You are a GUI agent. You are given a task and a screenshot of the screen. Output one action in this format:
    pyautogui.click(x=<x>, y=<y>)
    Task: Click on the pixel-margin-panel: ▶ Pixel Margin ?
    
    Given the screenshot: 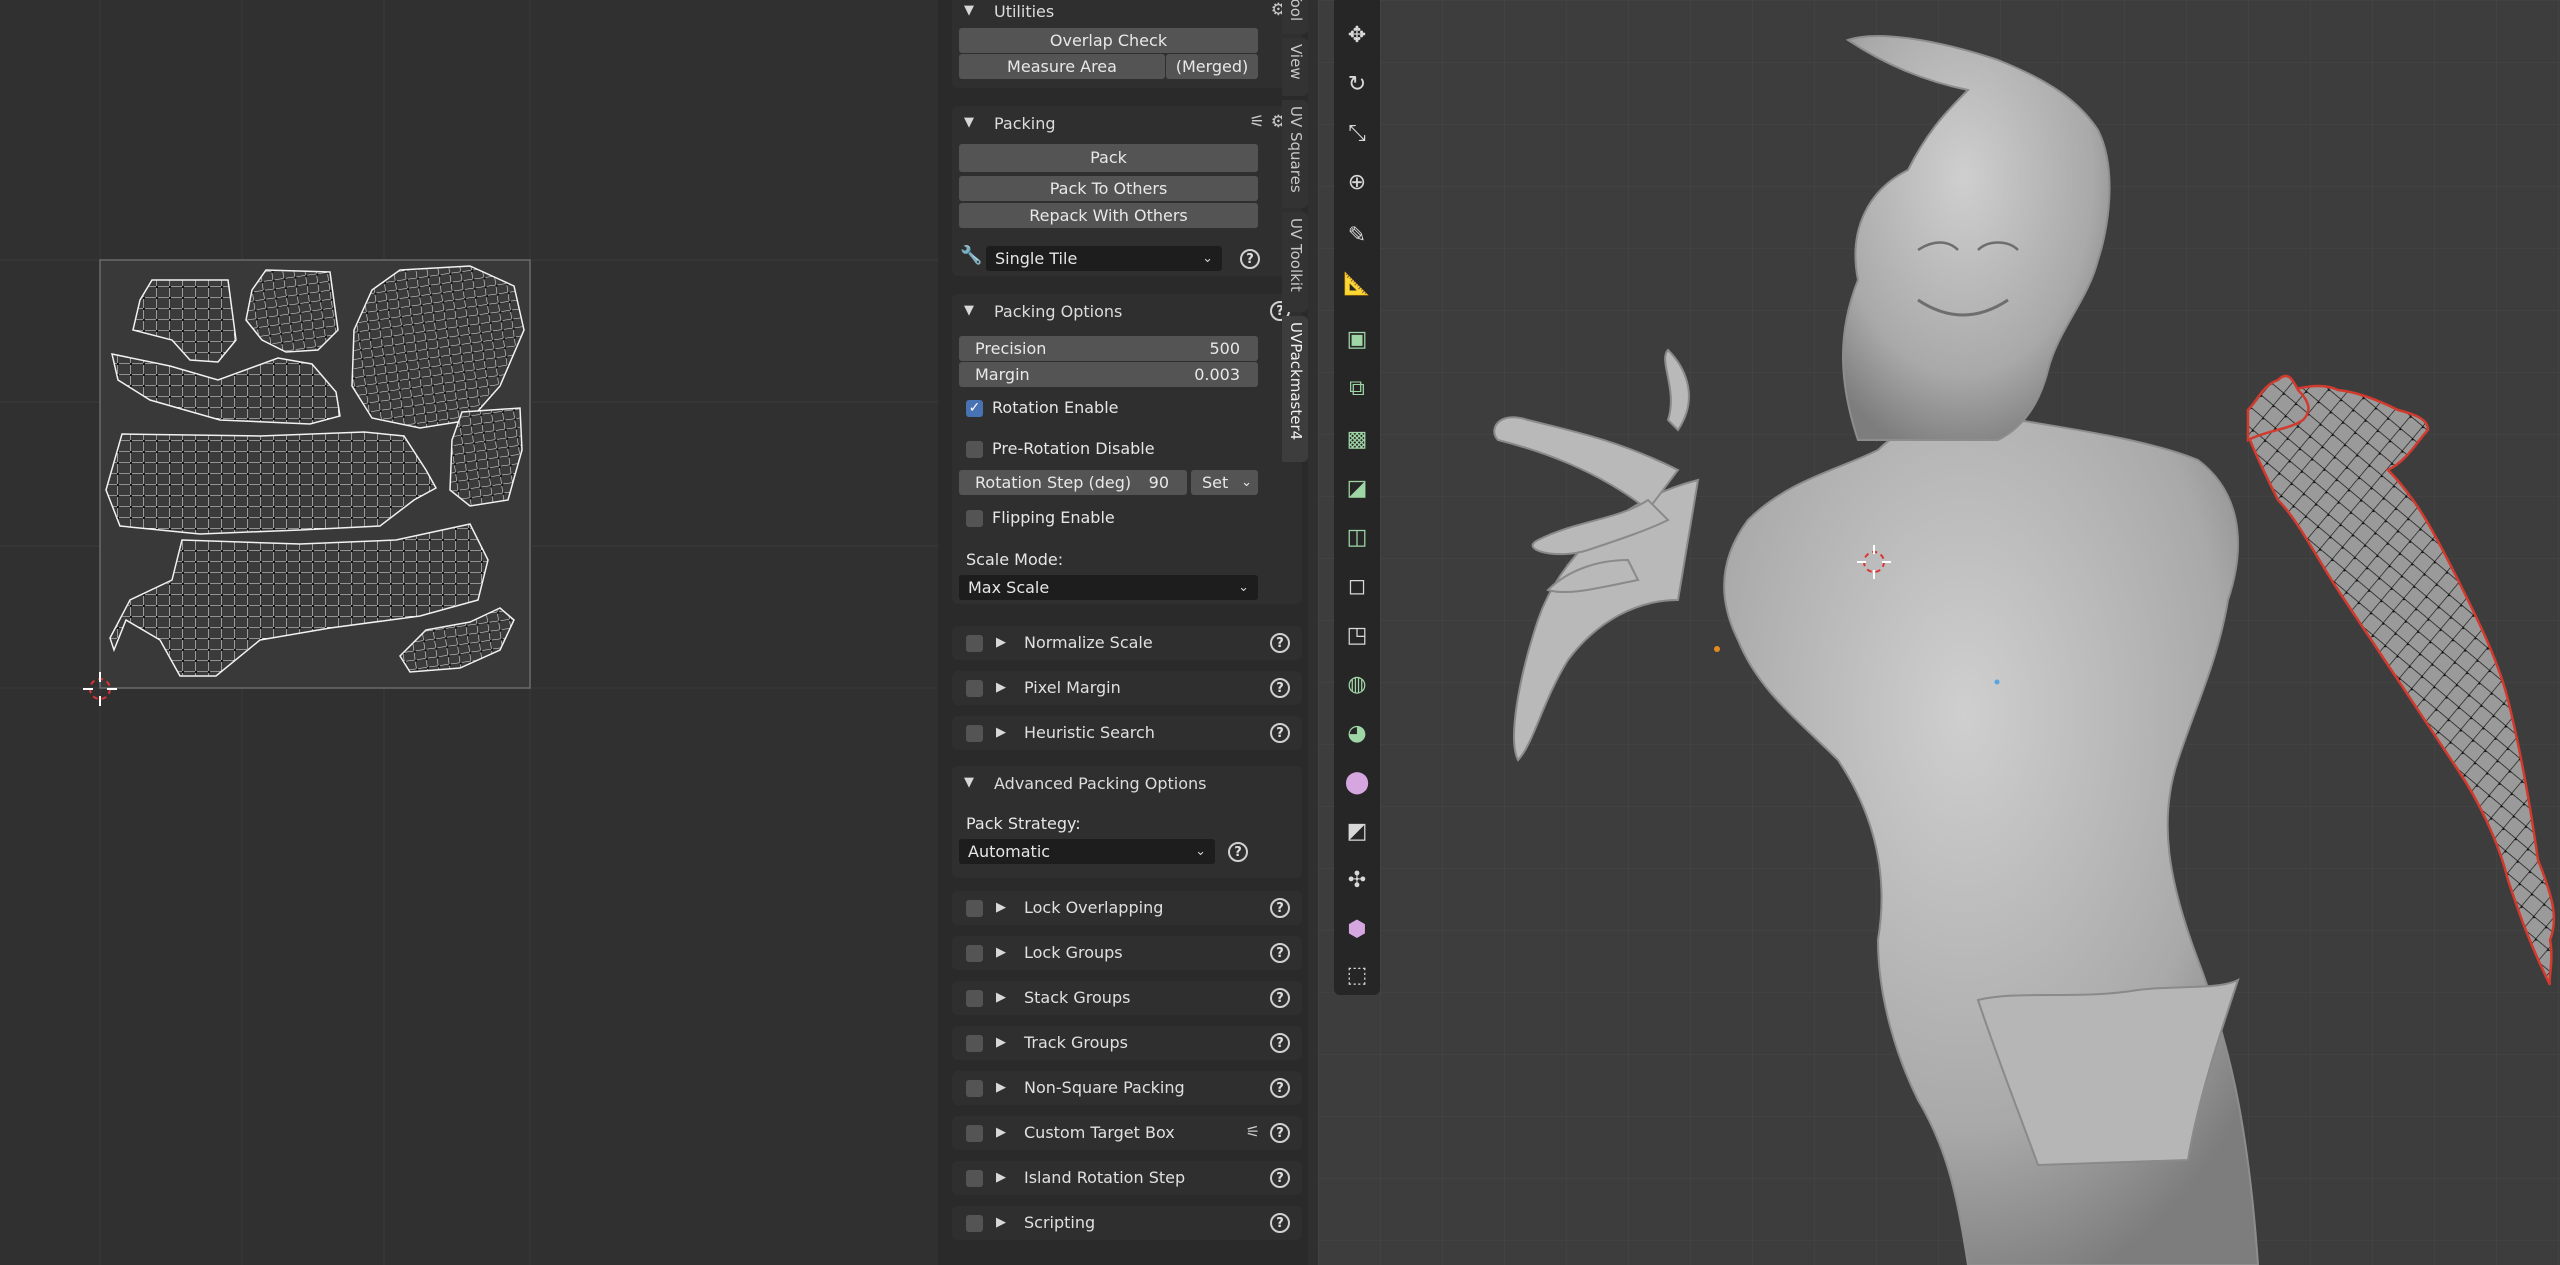 What is the action you would take?
    pyautogui.click(x=1127, y=688)
    